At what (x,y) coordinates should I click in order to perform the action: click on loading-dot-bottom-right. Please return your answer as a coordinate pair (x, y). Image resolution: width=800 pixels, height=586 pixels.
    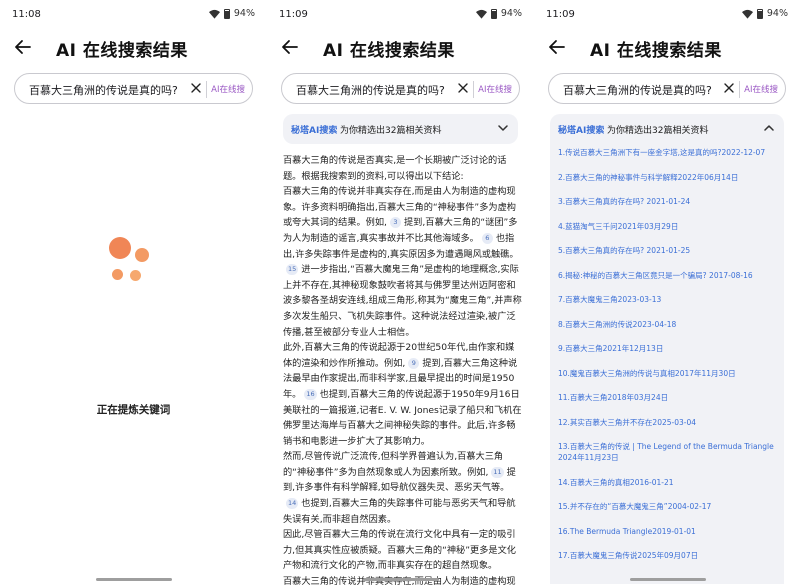
    Looking at the image, I should click on (135, 275).